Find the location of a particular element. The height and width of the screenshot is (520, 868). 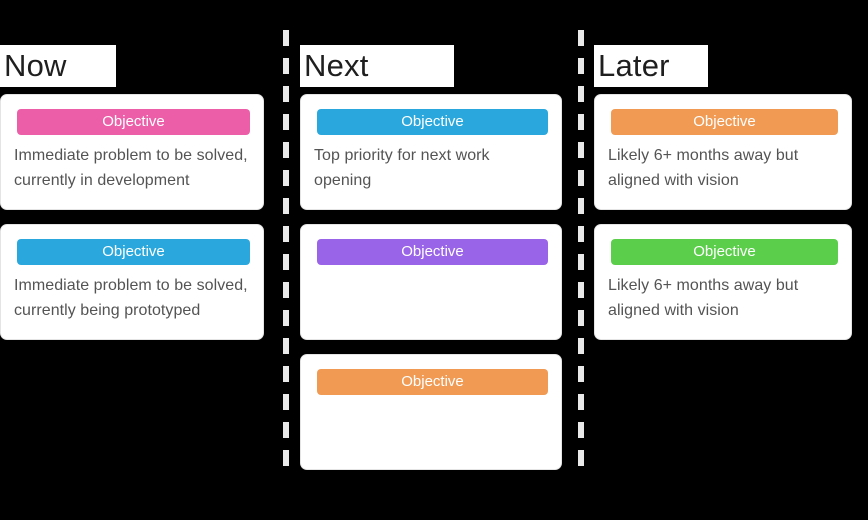

column-divider is located at coordinates (286, 253).